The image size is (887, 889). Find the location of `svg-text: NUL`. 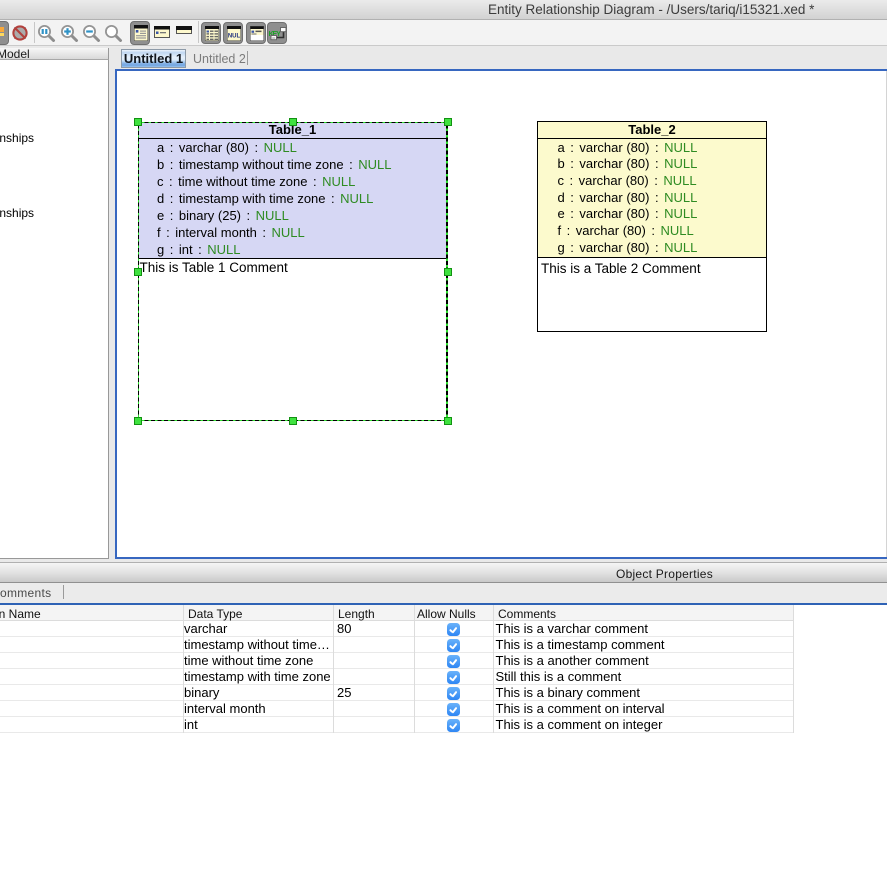

svg-text: NUL is located at coordinates (234, 37).